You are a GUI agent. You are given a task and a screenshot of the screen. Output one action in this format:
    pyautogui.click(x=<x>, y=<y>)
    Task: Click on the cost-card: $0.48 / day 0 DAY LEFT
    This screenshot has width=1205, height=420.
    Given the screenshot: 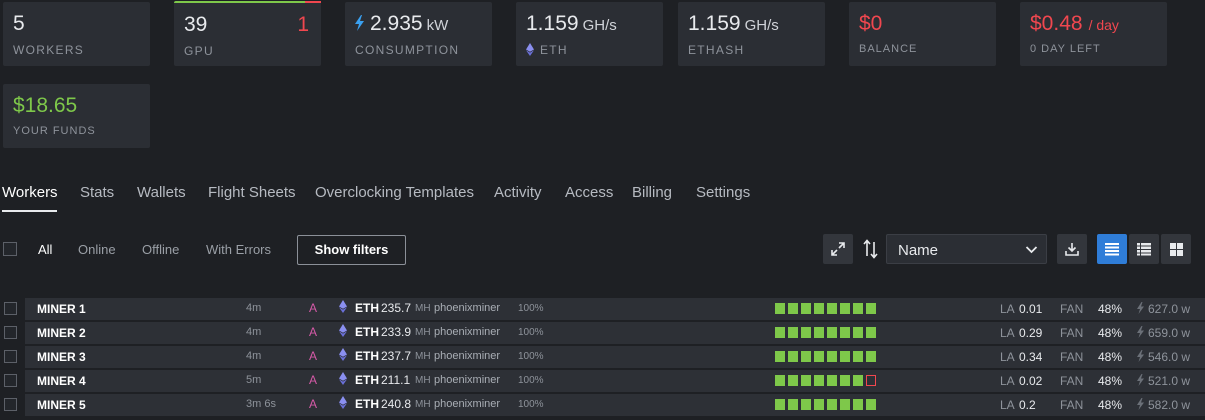 What is the action you would take?
    pyautogui.click(x=1093, y=34)
    